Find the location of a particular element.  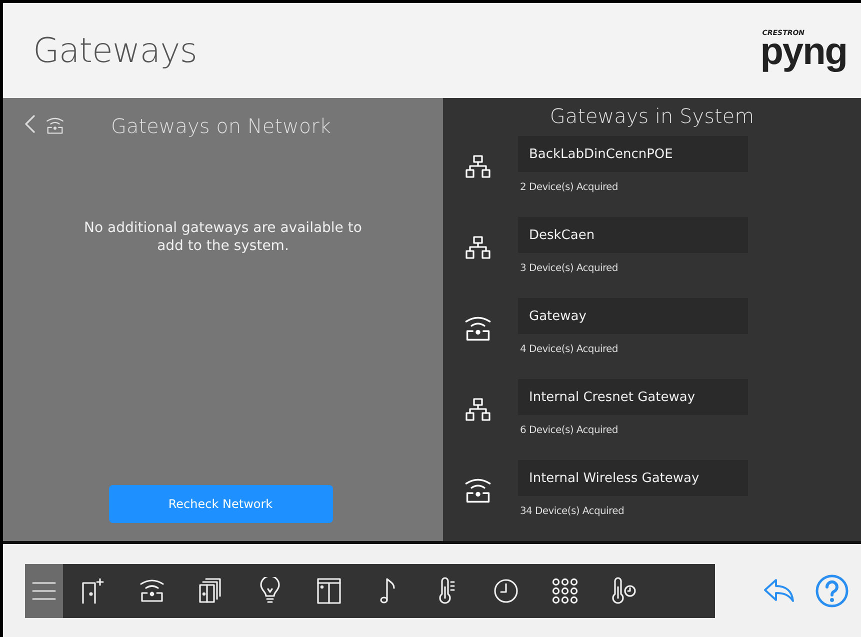

gateway-name: DeskCaen is located at coordinates (633, 235).